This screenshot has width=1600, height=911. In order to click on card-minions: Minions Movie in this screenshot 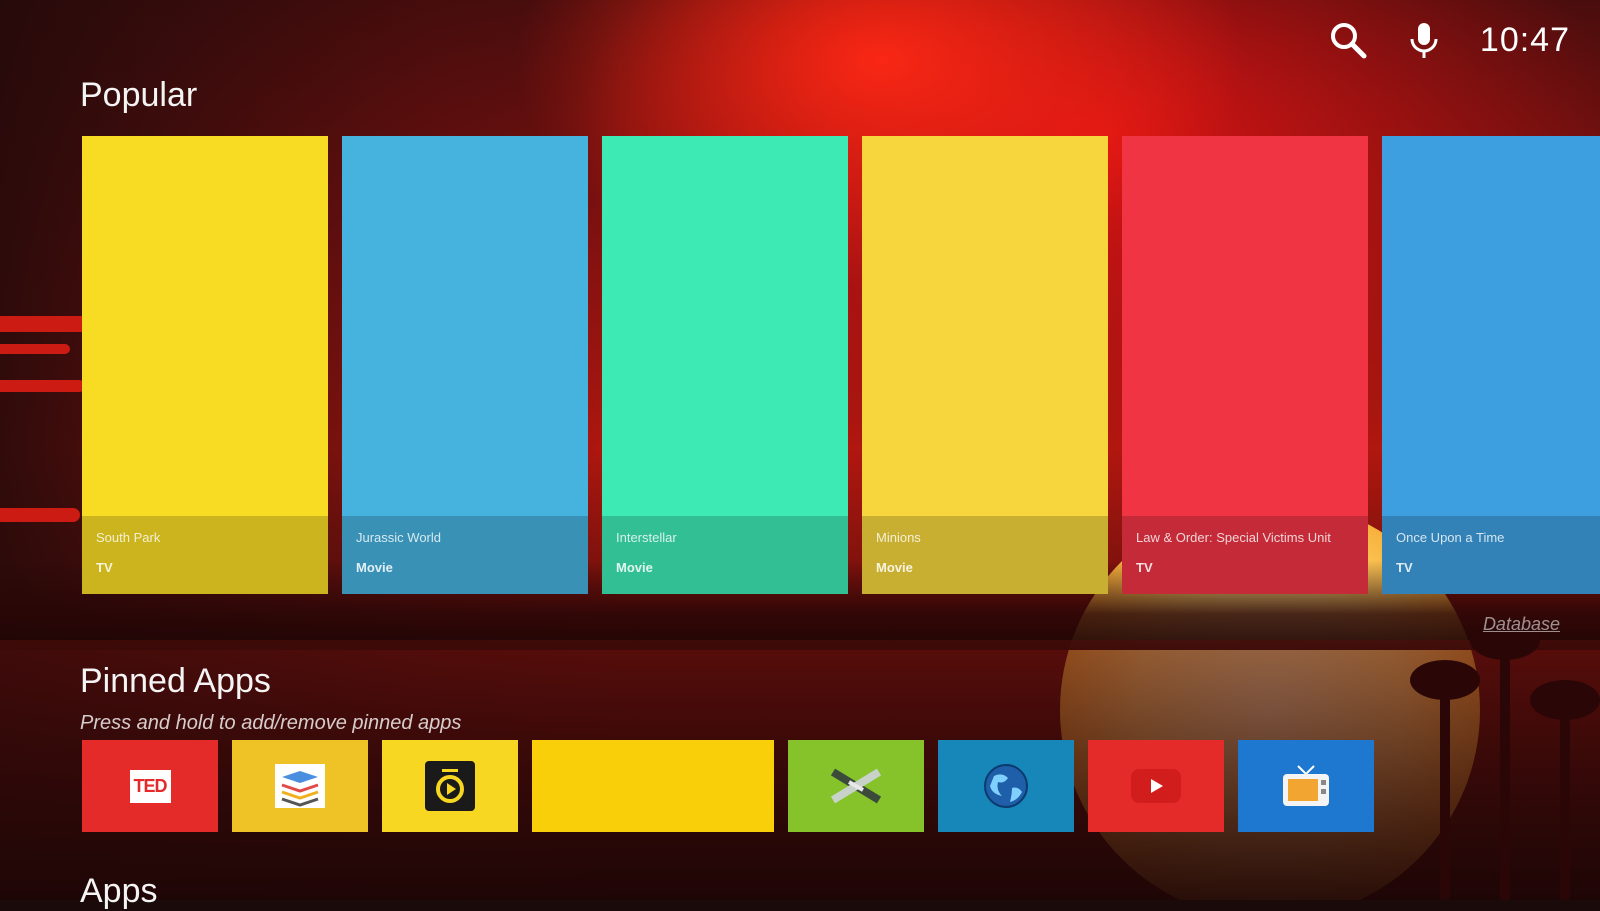, I will do `click(985, 365)`.